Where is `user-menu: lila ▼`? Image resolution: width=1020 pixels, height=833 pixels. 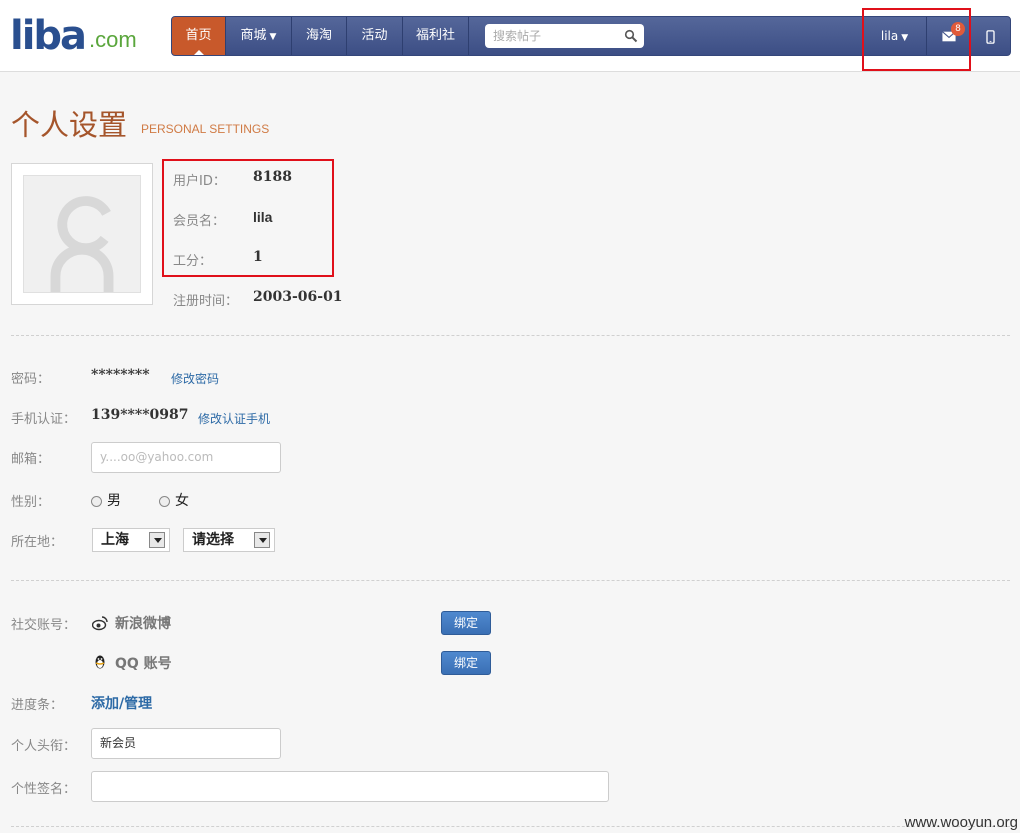 user-menu: lila ▼ is located at coordinates (894, 36).